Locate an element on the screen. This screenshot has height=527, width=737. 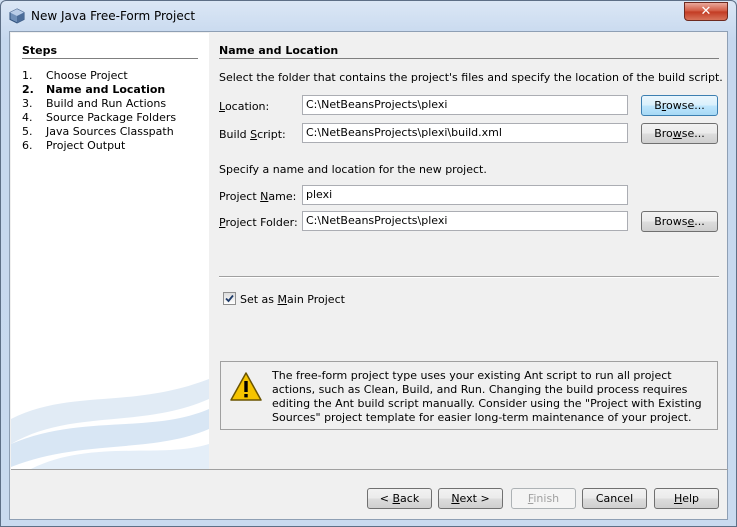
build-script-label: Build Script: is located at coordinates (252, 134).